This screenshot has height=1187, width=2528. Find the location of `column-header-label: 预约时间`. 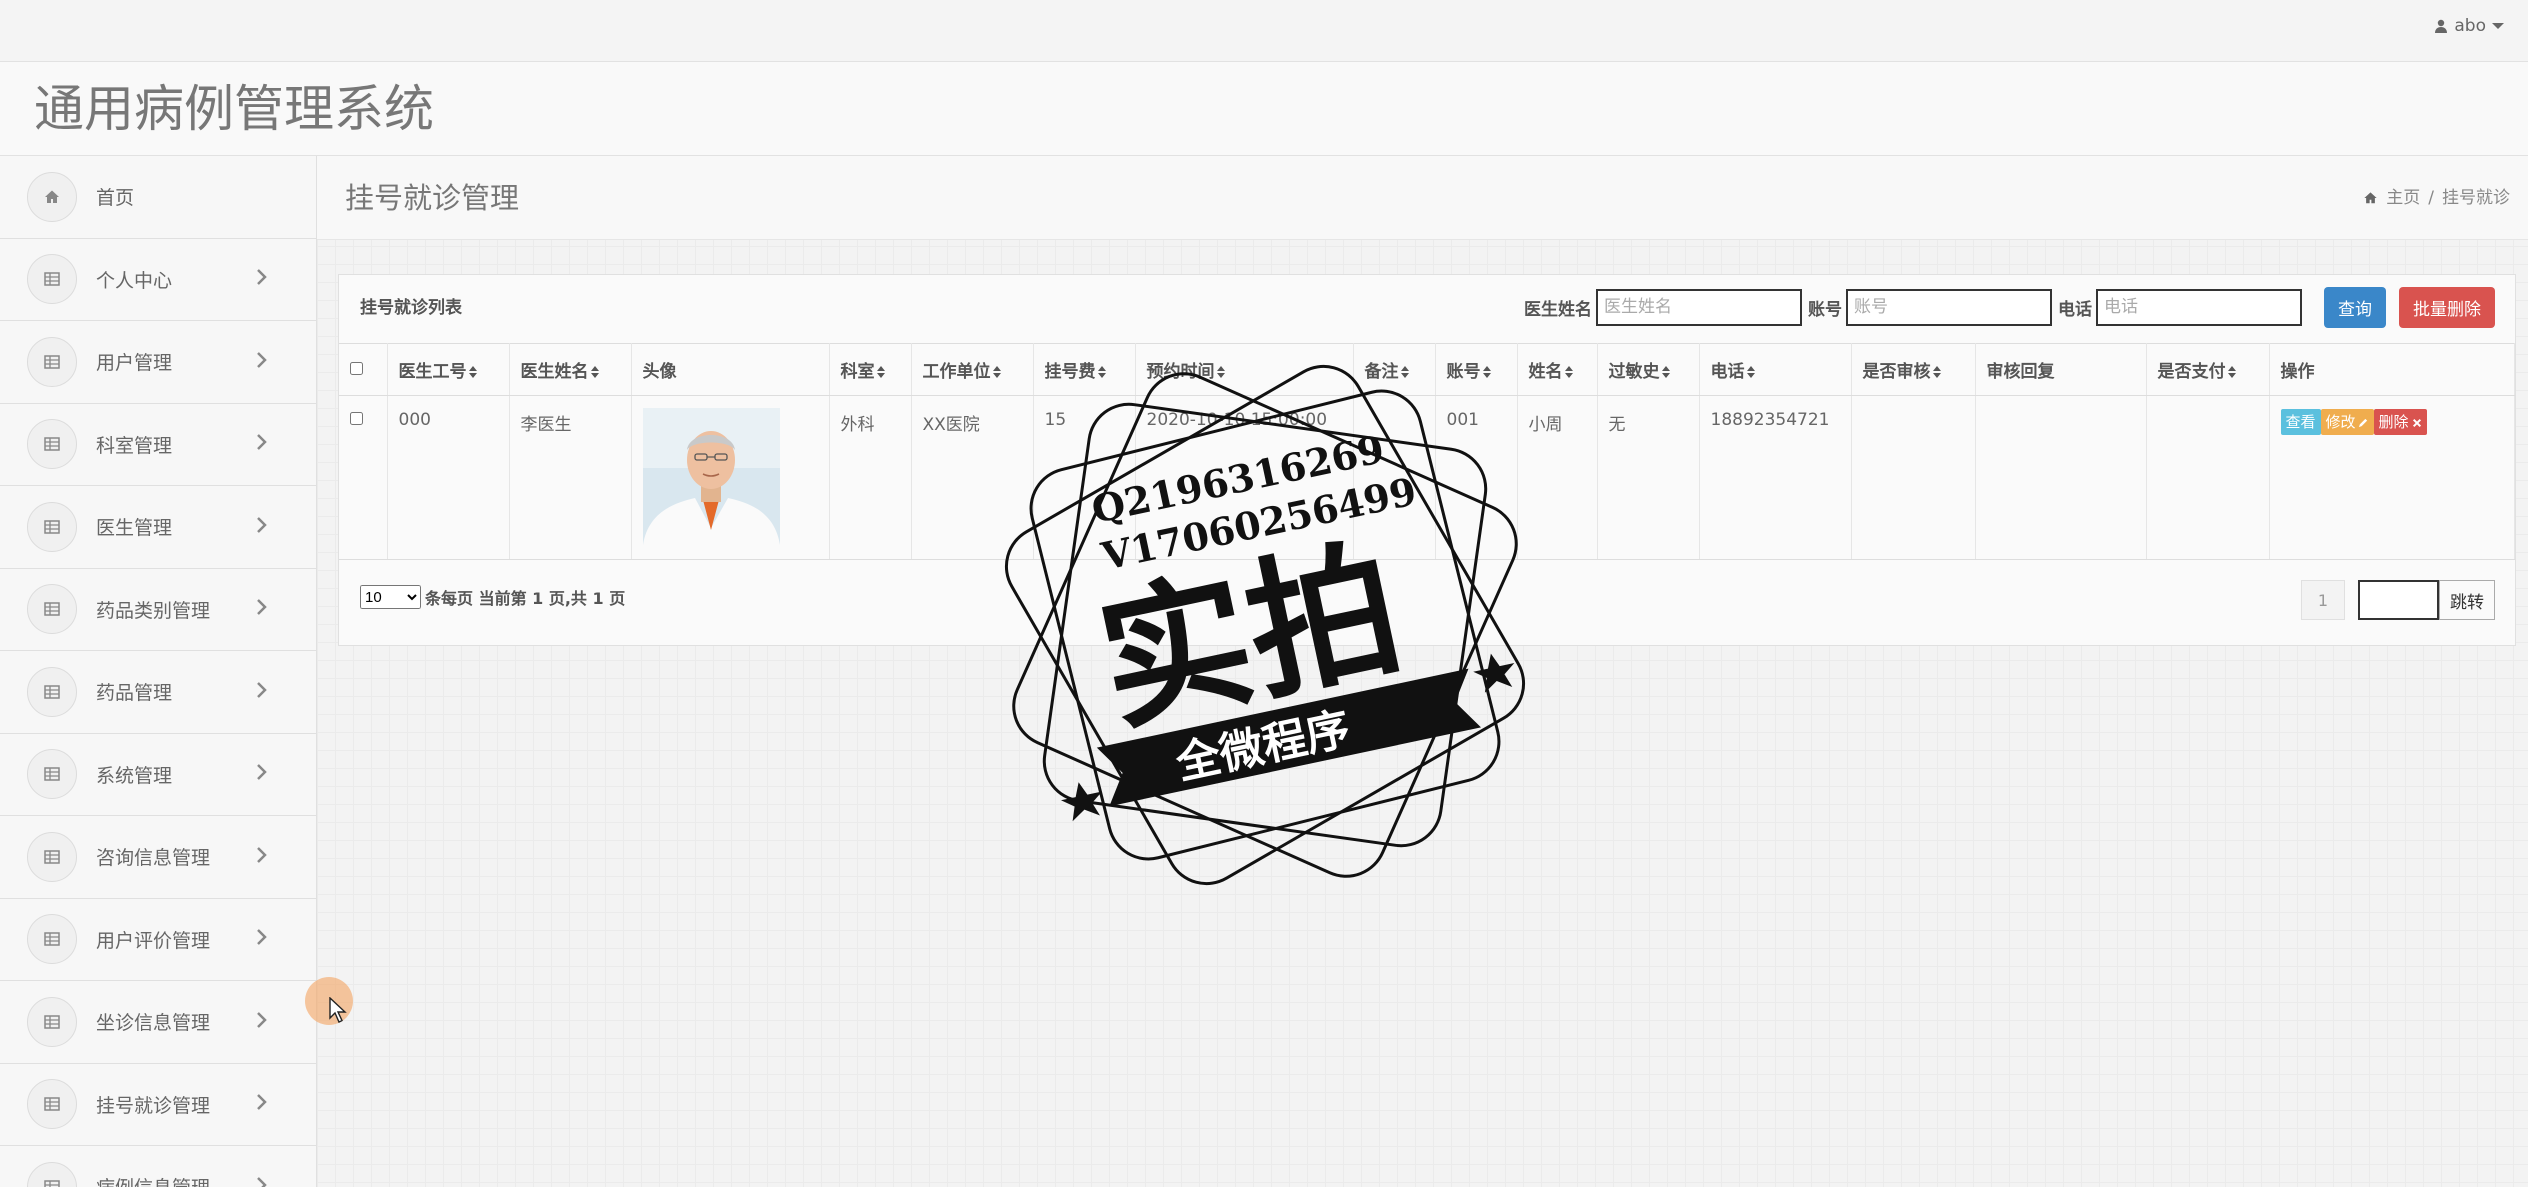

column-header-label: 预约时间 is located at coordinates (1180, 372).